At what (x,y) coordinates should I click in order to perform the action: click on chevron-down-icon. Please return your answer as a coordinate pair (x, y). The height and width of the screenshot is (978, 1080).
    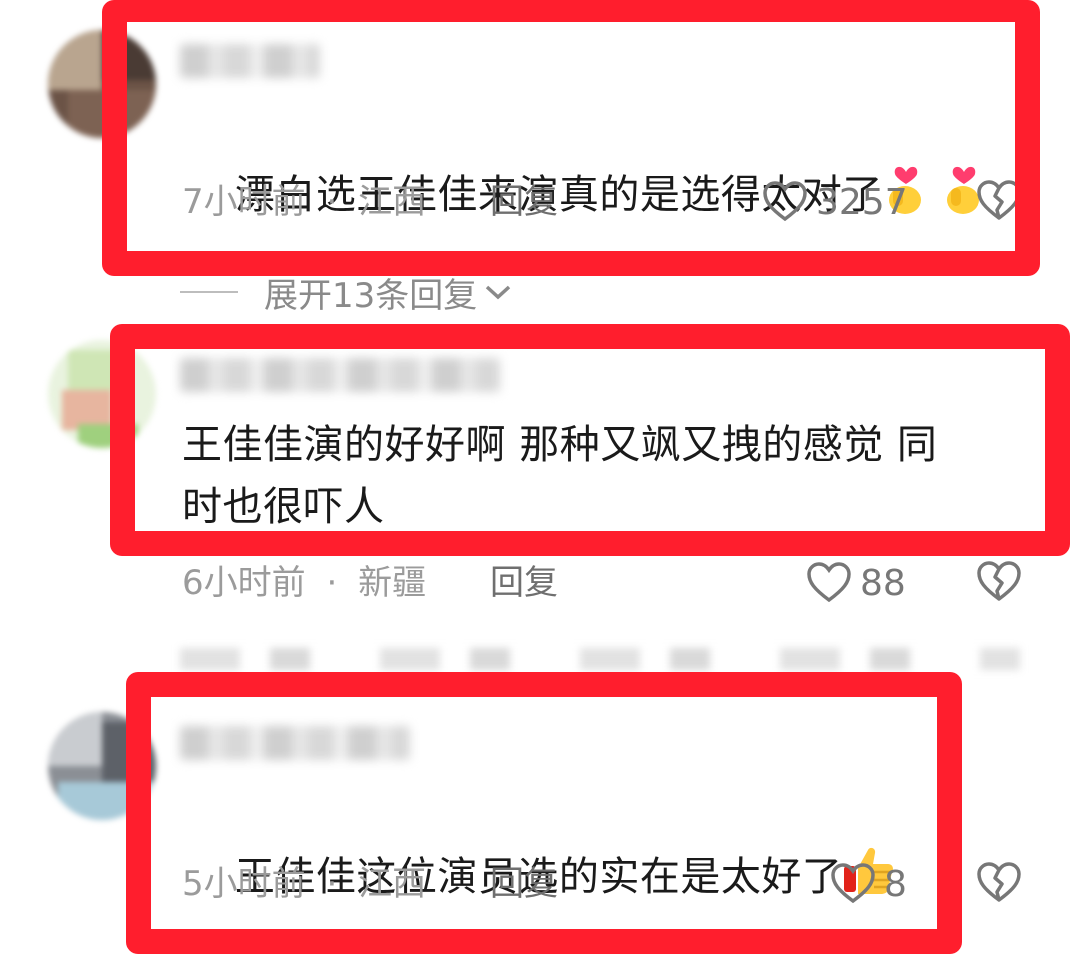
    Looking at the image, I should click on (498, 292).